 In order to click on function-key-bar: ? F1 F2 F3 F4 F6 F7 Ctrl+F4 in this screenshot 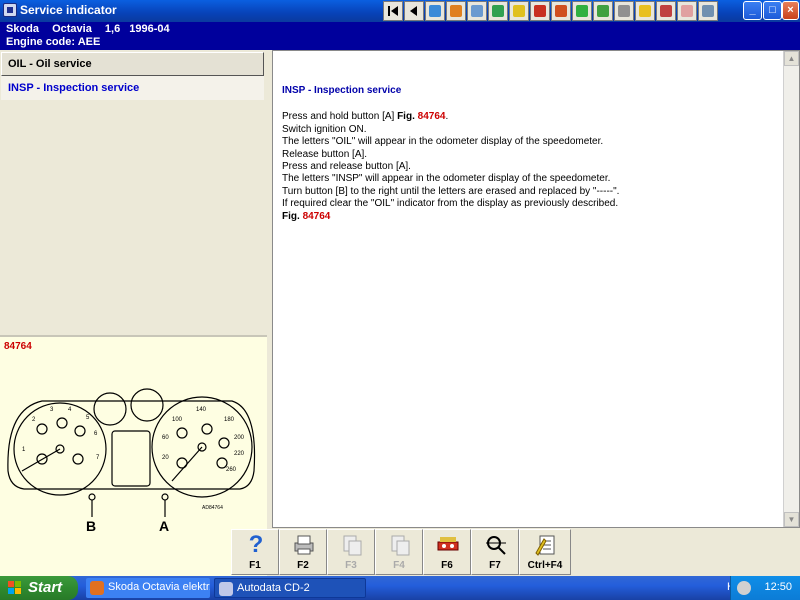, I will do `click(400, 552)`.